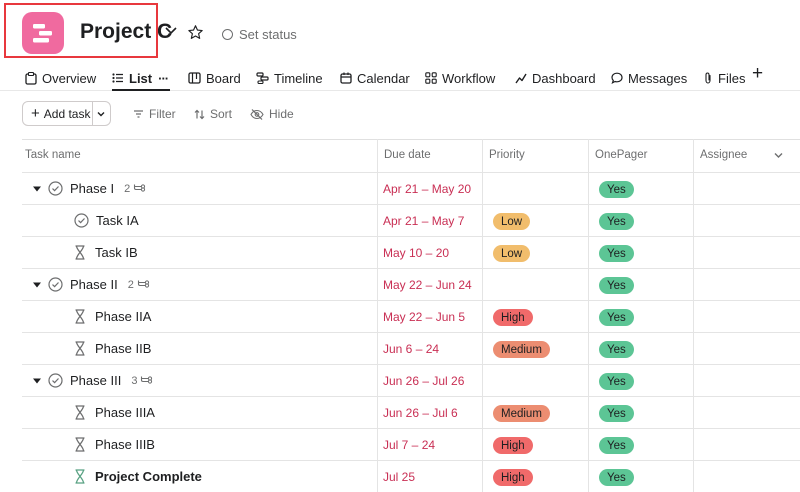  I want to click on task-name: Task IB, so click(116, 252).